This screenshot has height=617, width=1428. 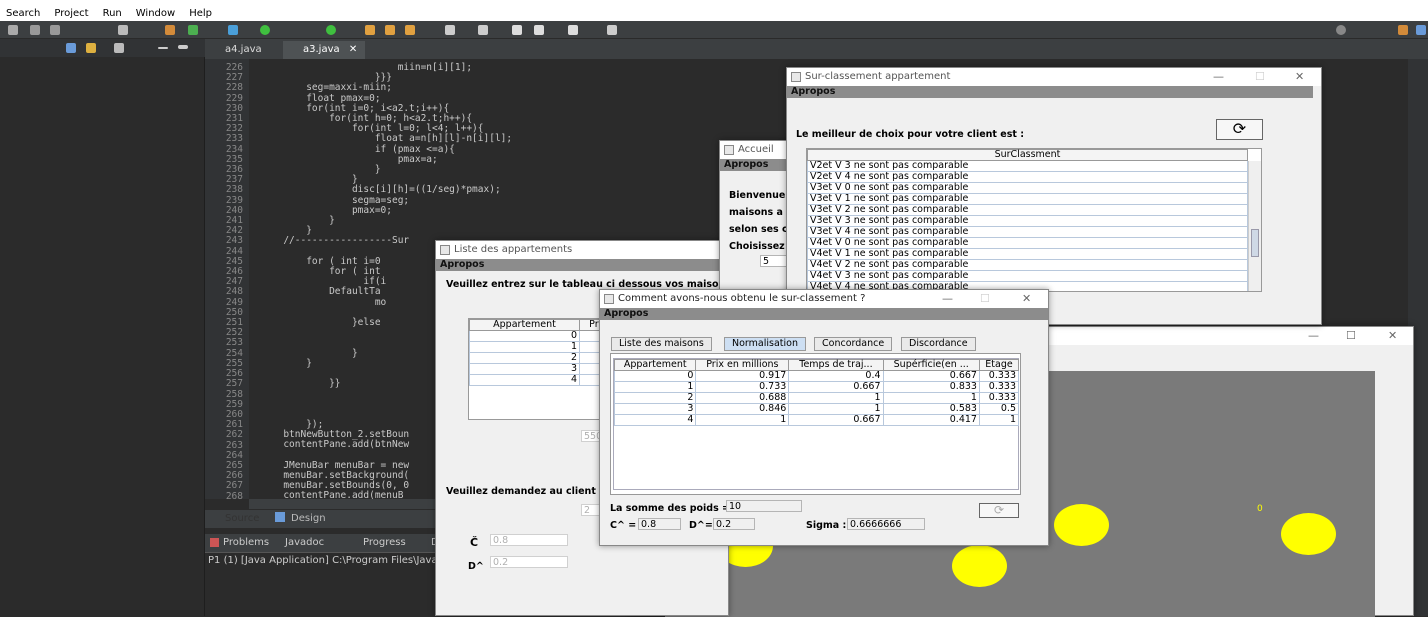 What do you see at coordinates (246, 542) in the screenshot?
I see `tab-problems: Problems` at bounding box center [246, 542].